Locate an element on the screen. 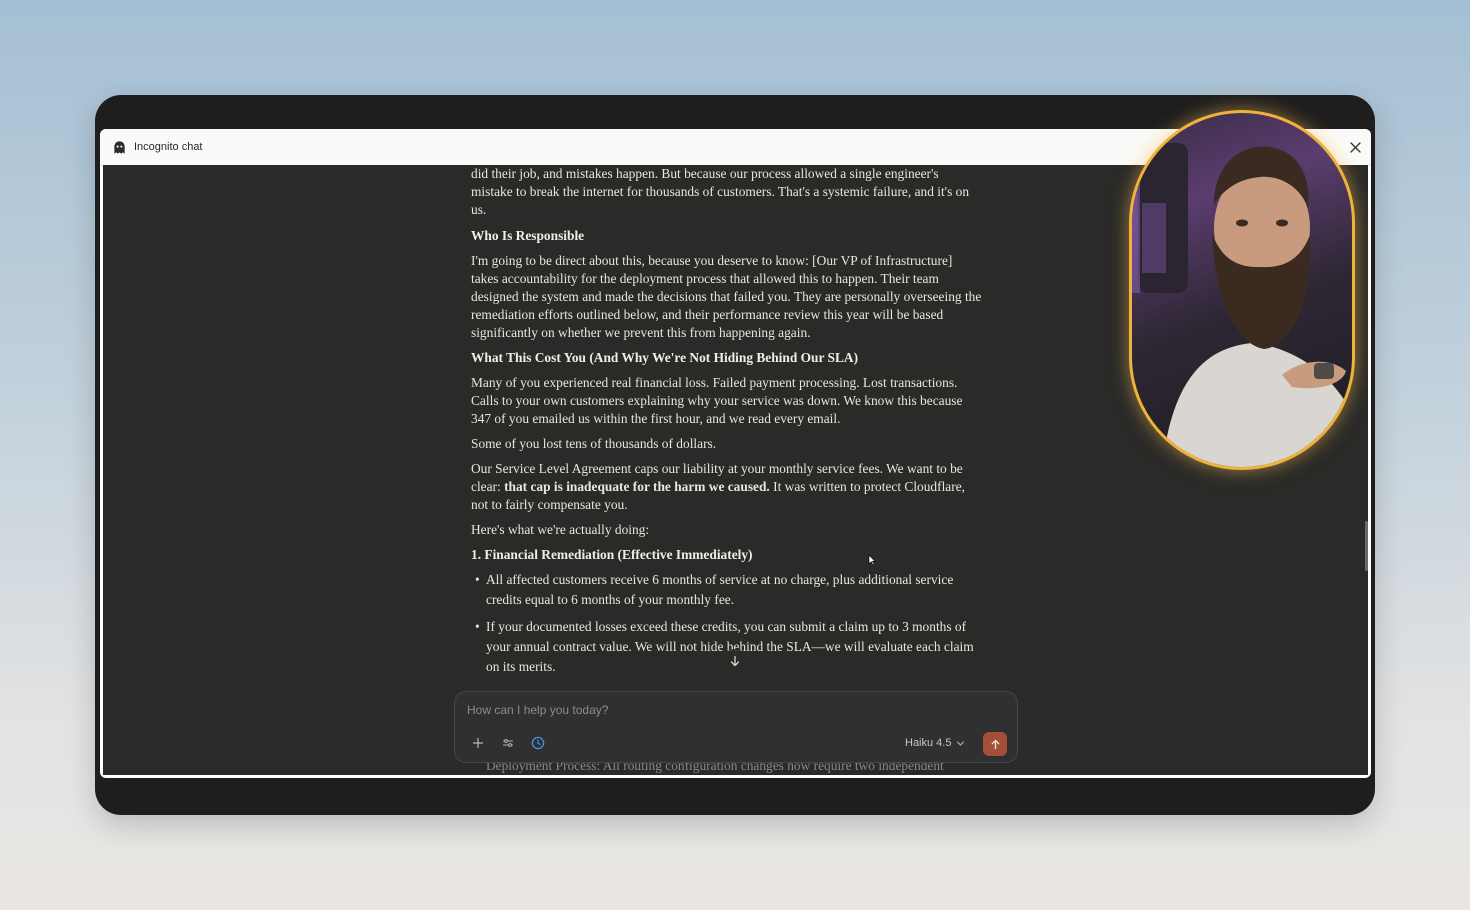  model-name: Haiku 4.5 is located at coordinates (928, 743).